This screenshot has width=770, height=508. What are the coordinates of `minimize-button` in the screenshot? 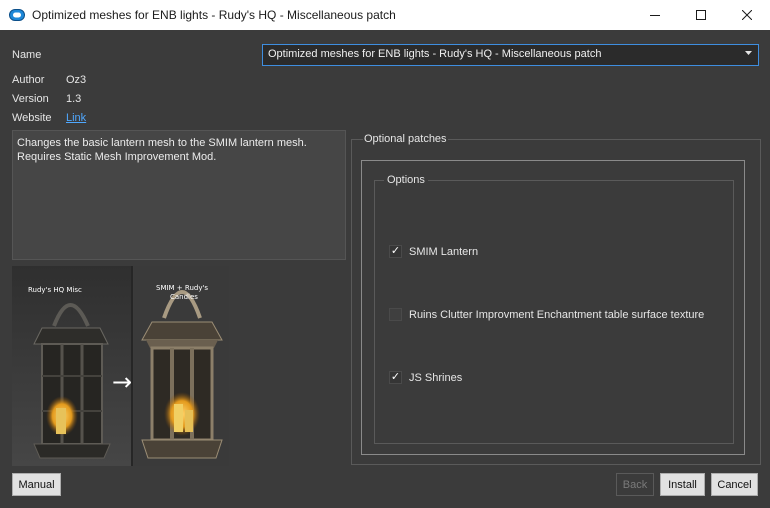 It's located at (655, 15).